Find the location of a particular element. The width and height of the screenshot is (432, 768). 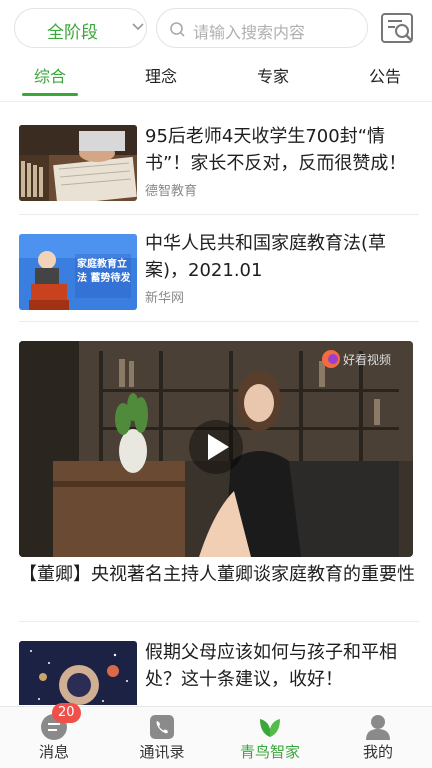

phone-icon is located at coordinates (162, 727).